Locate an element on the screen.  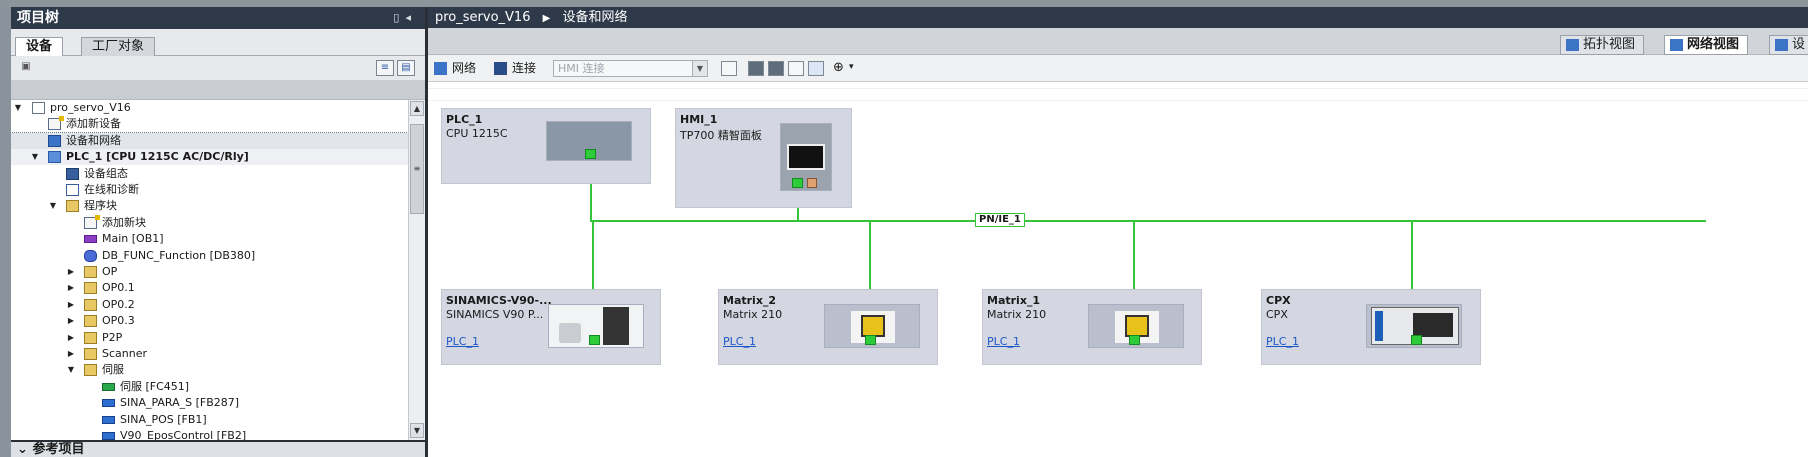
tree-item-op: ▶ OP is located at coordinates (209, 272).